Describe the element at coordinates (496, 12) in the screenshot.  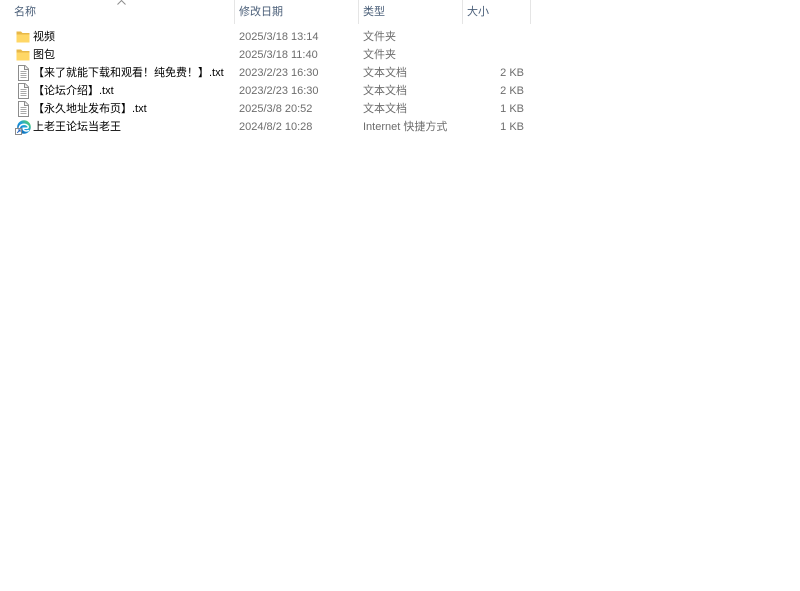
I see `column-header-size: 大小` at that location.